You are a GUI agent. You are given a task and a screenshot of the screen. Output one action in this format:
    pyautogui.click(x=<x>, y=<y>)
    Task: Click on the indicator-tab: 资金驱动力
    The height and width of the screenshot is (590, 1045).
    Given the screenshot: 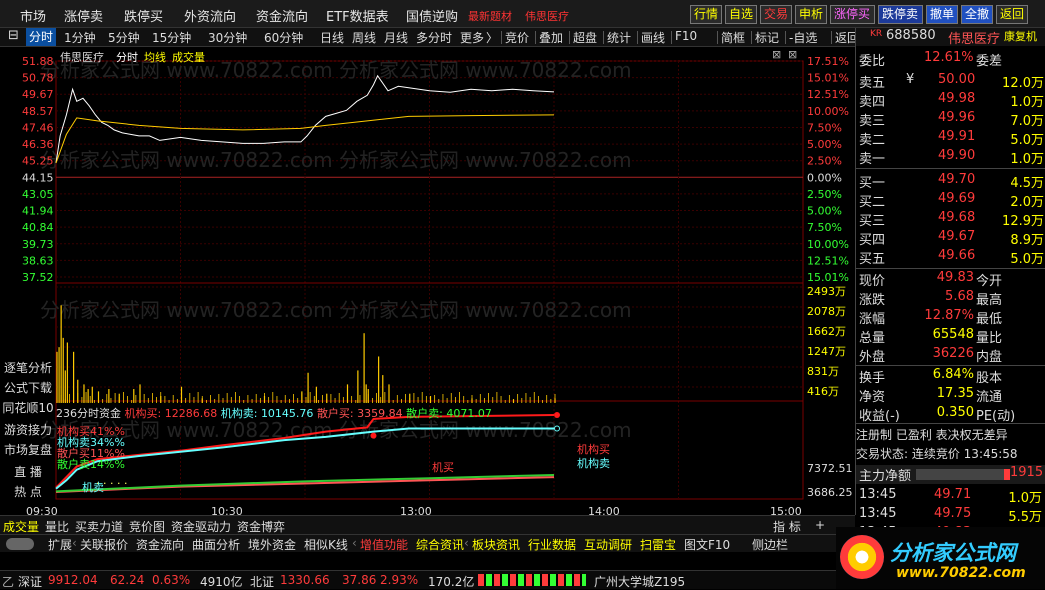 What is the action you would take?
    pyautogui.click(x=201, y=526)
    